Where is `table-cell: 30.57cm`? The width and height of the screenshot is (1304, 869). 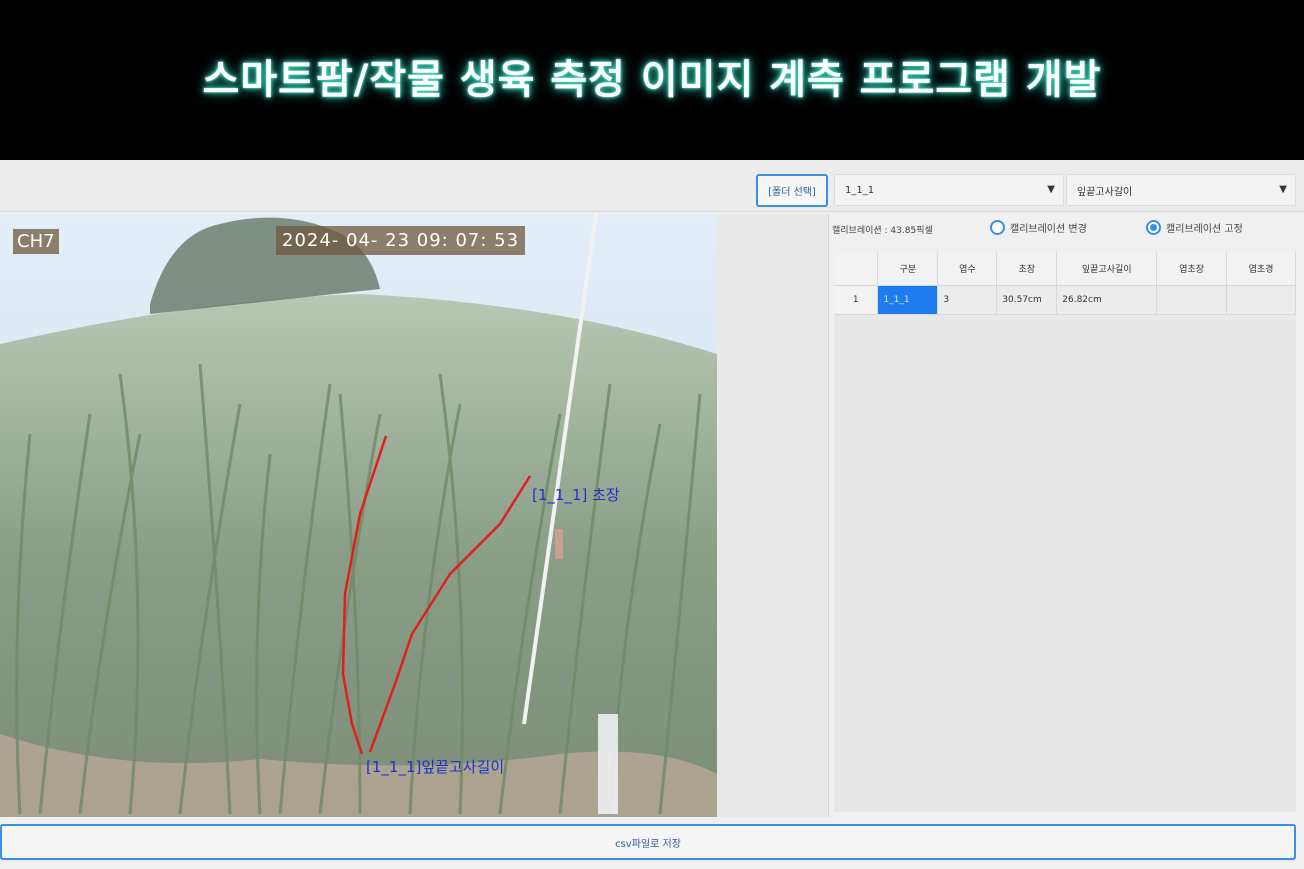 table-cell: 30.57cm is located at coordinates (1027, 300).